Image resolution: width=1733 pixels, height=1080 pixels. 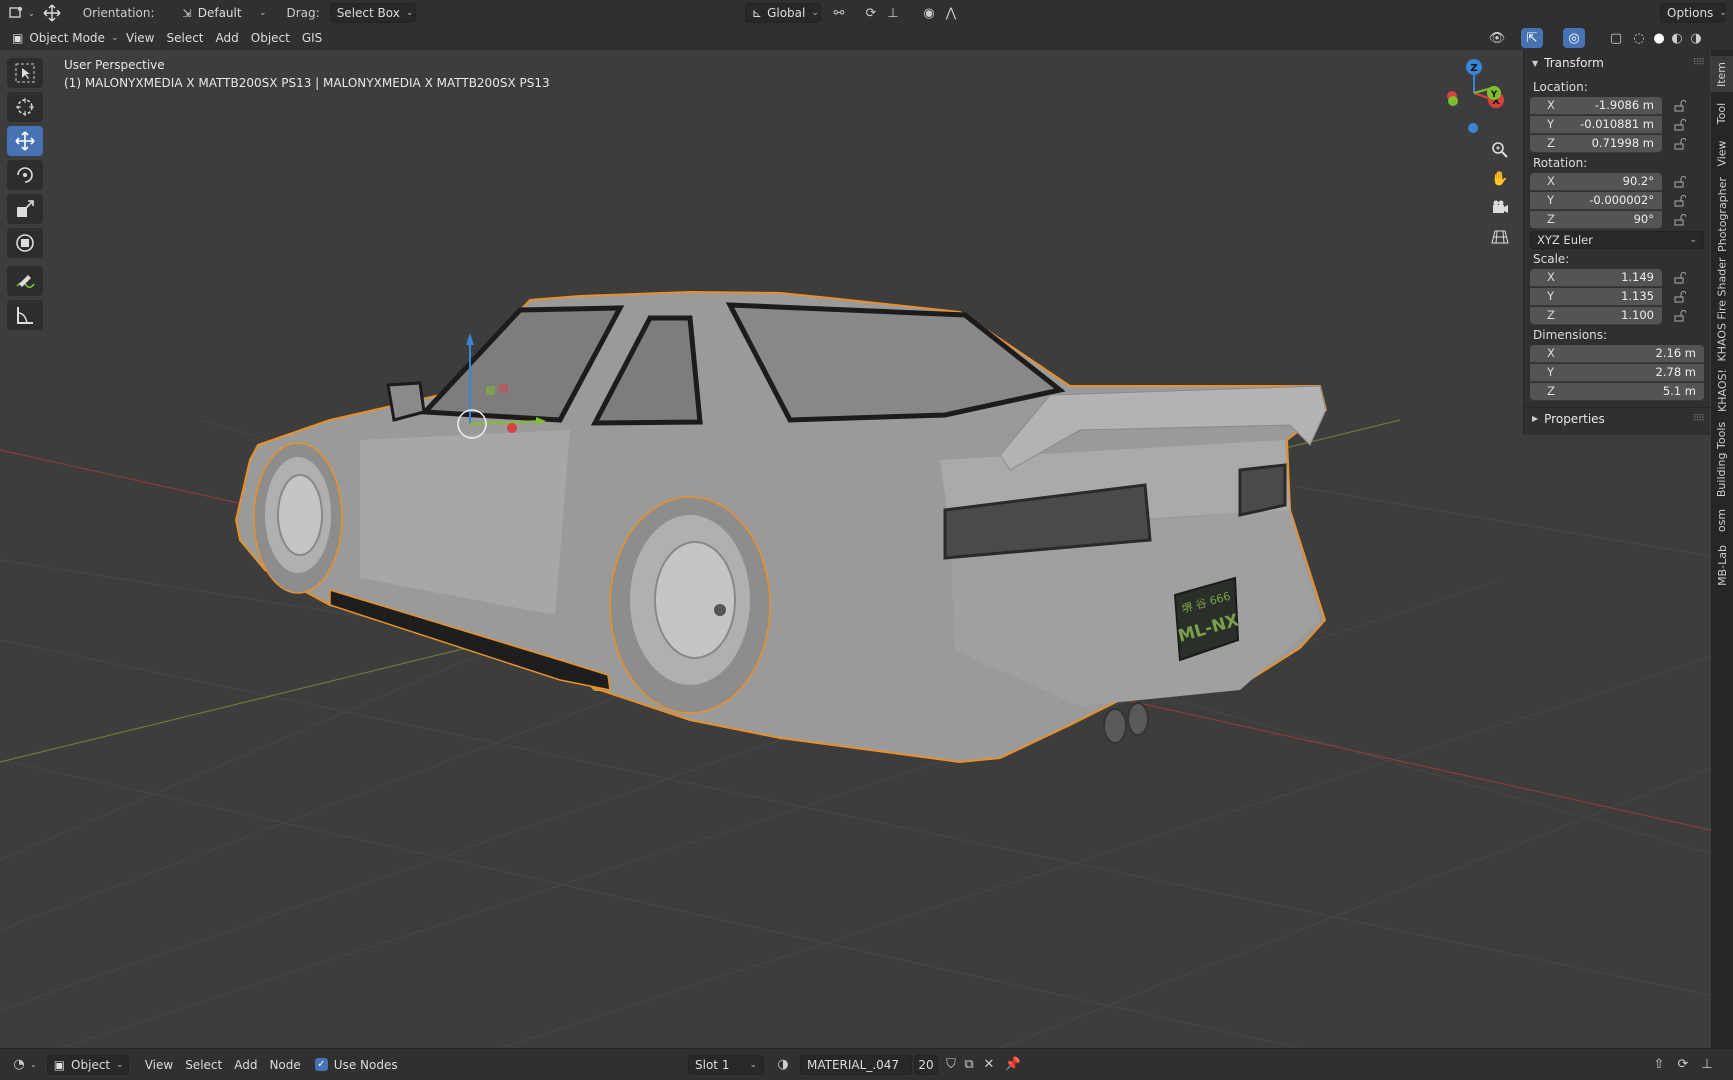 I want to click on use-nodes-label: Use Nodes, so click(x=365, y=1064).